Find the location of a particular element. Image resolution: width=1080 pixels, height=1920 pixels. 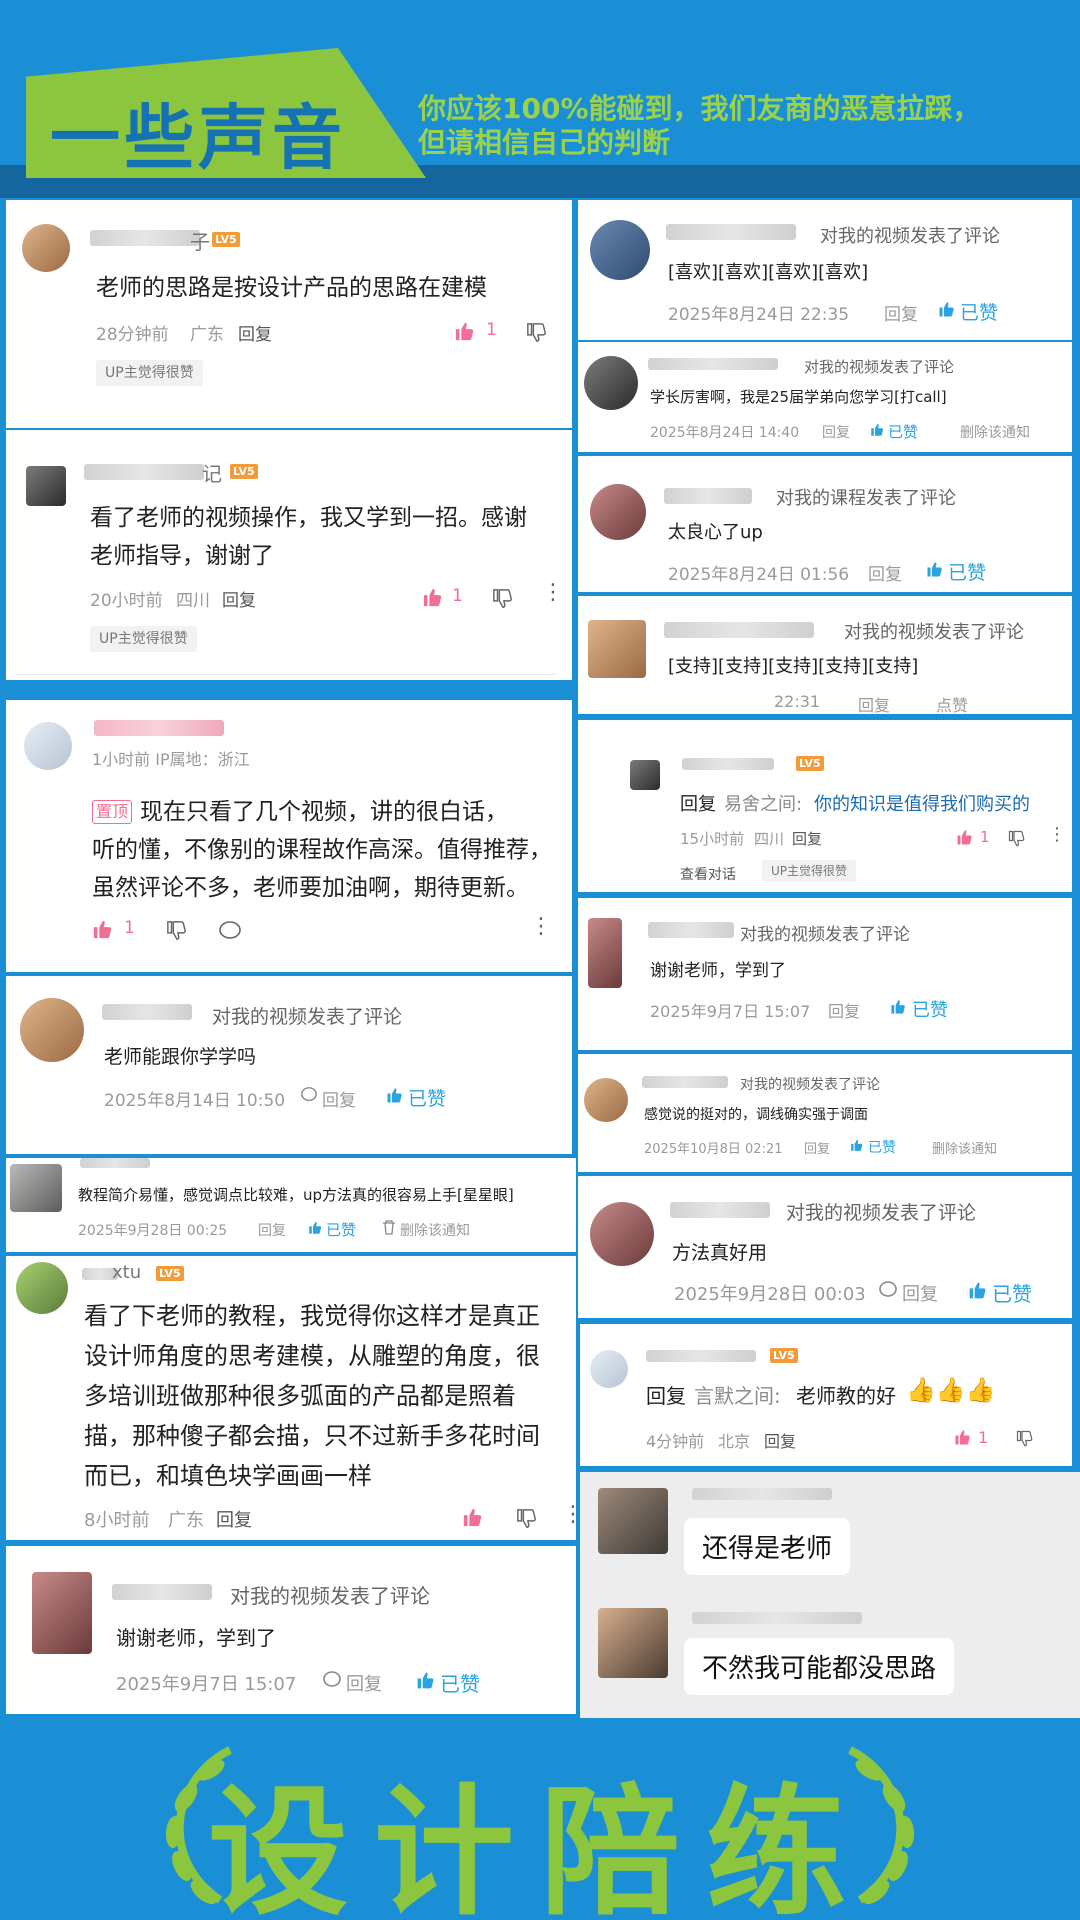

trash-icon is located at coordinates (389, 1227).